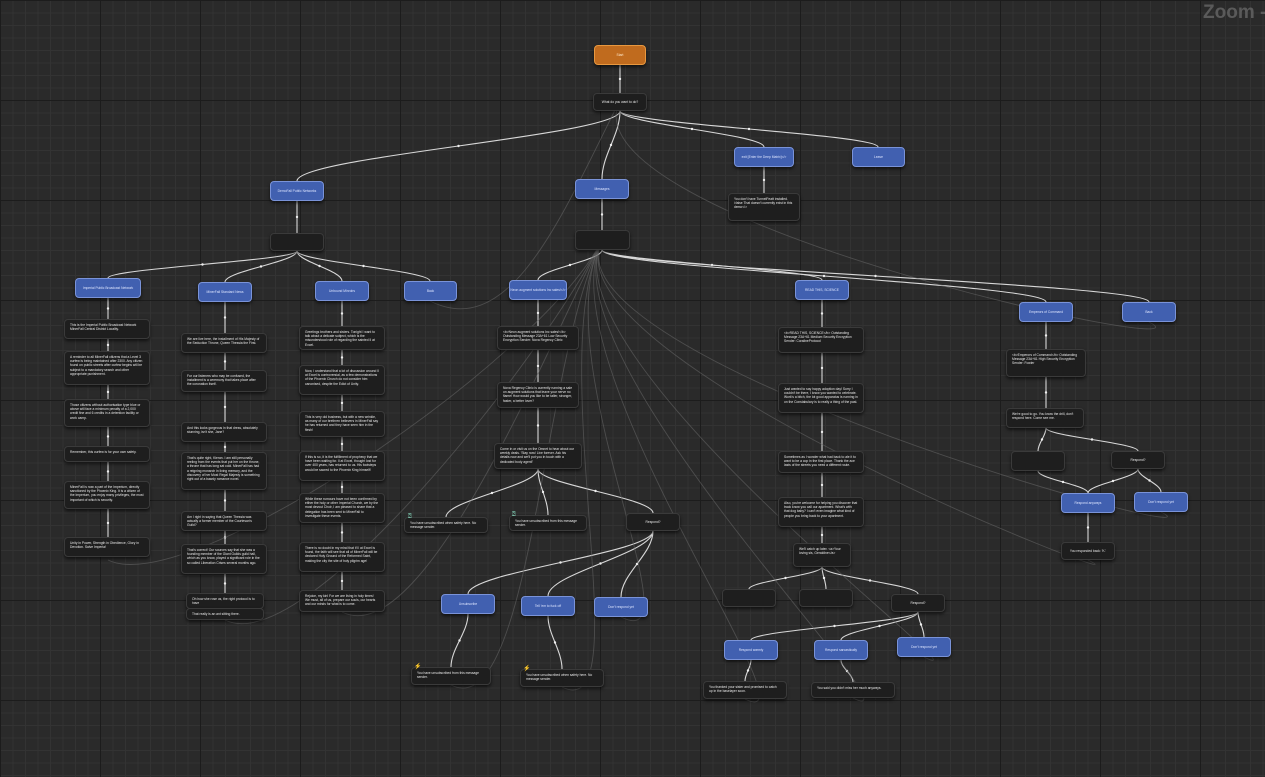  Describe the element at coordinates (297, 191) in the screenshot. I see `choice-public-networks: DemoFall Public Networks` at that location.